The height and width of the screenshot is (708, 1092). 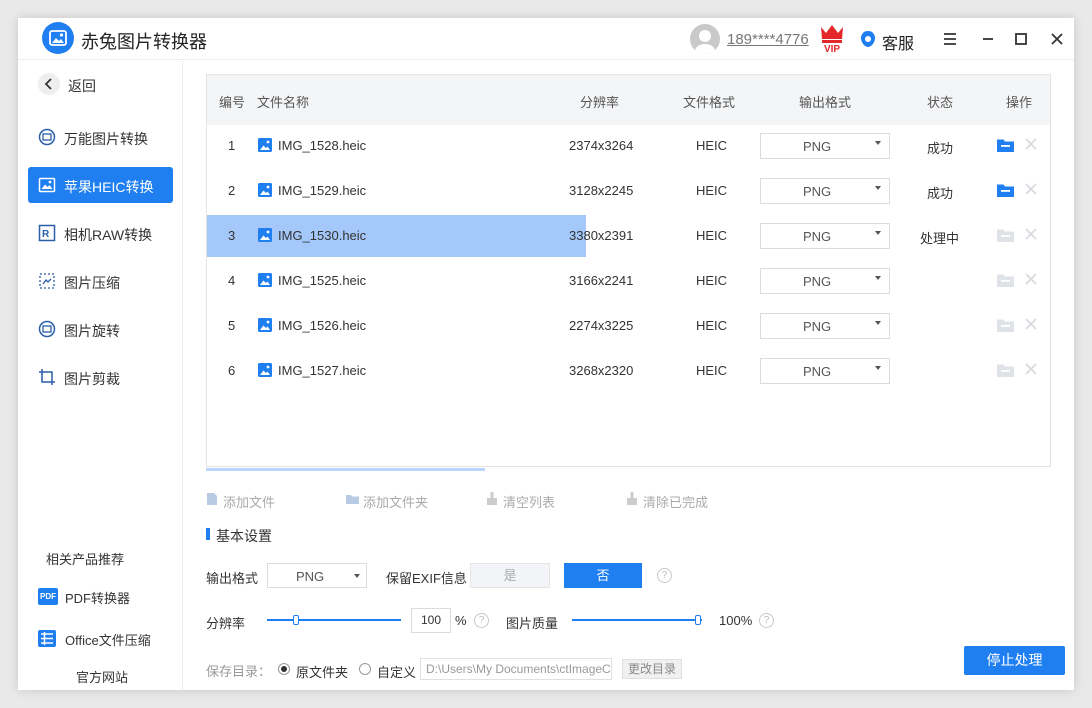 I want to click on resolution-slider-track, so click(x=334, y=620).